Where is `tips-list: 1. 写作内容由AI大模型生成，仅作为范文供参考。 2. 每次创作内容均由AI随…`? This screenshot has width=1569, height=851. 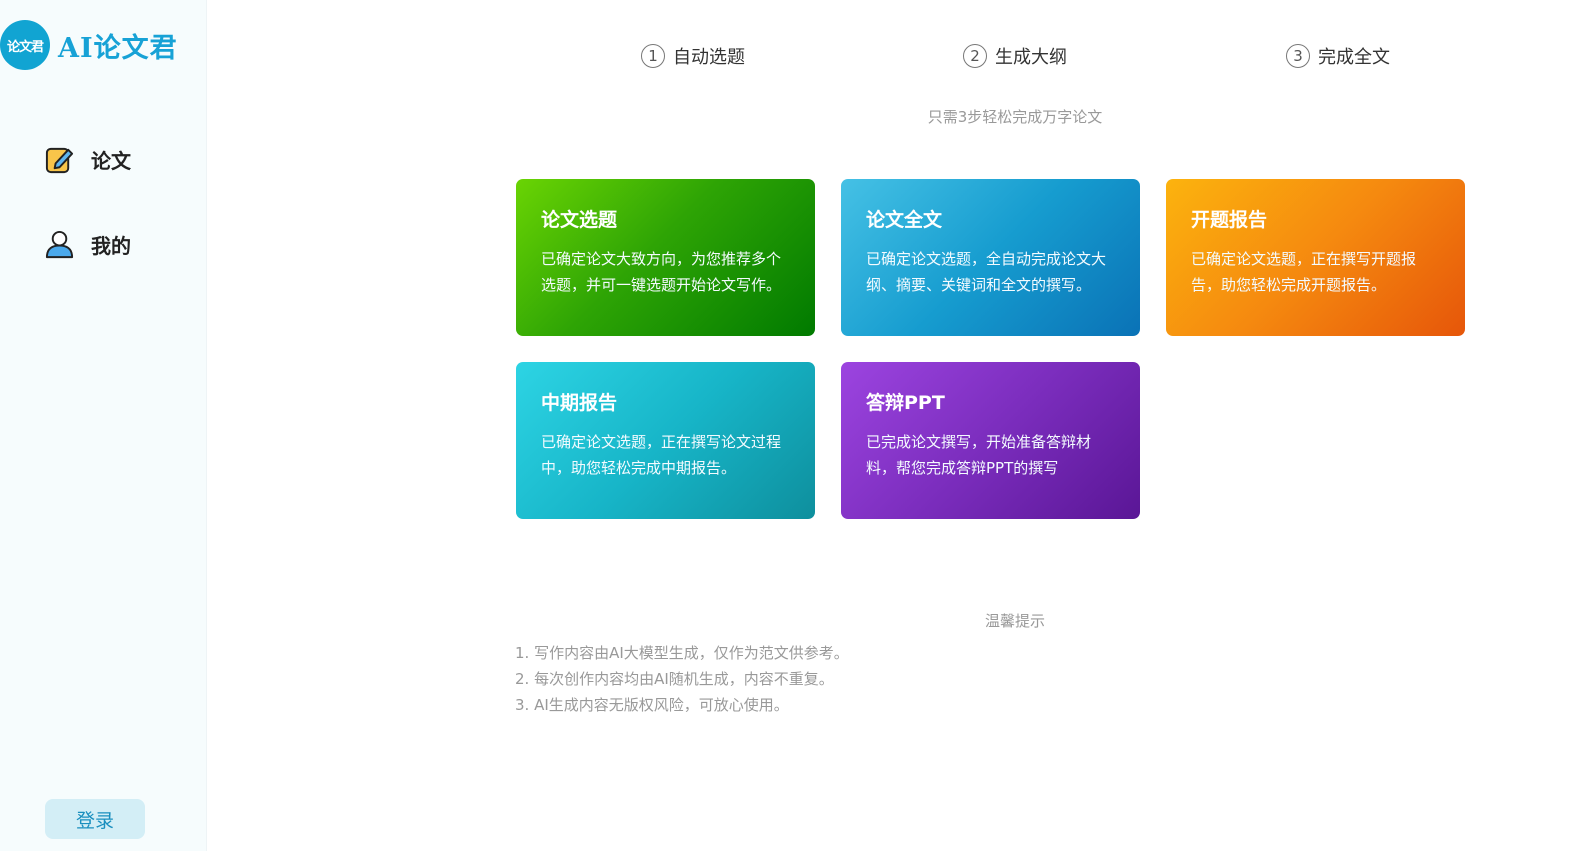 tips-list: 1. 写作内容由AI大模型生成，仅作为范文供参考。 2. 每次创作内容均由AI随… is located at coordinates (682, 679).